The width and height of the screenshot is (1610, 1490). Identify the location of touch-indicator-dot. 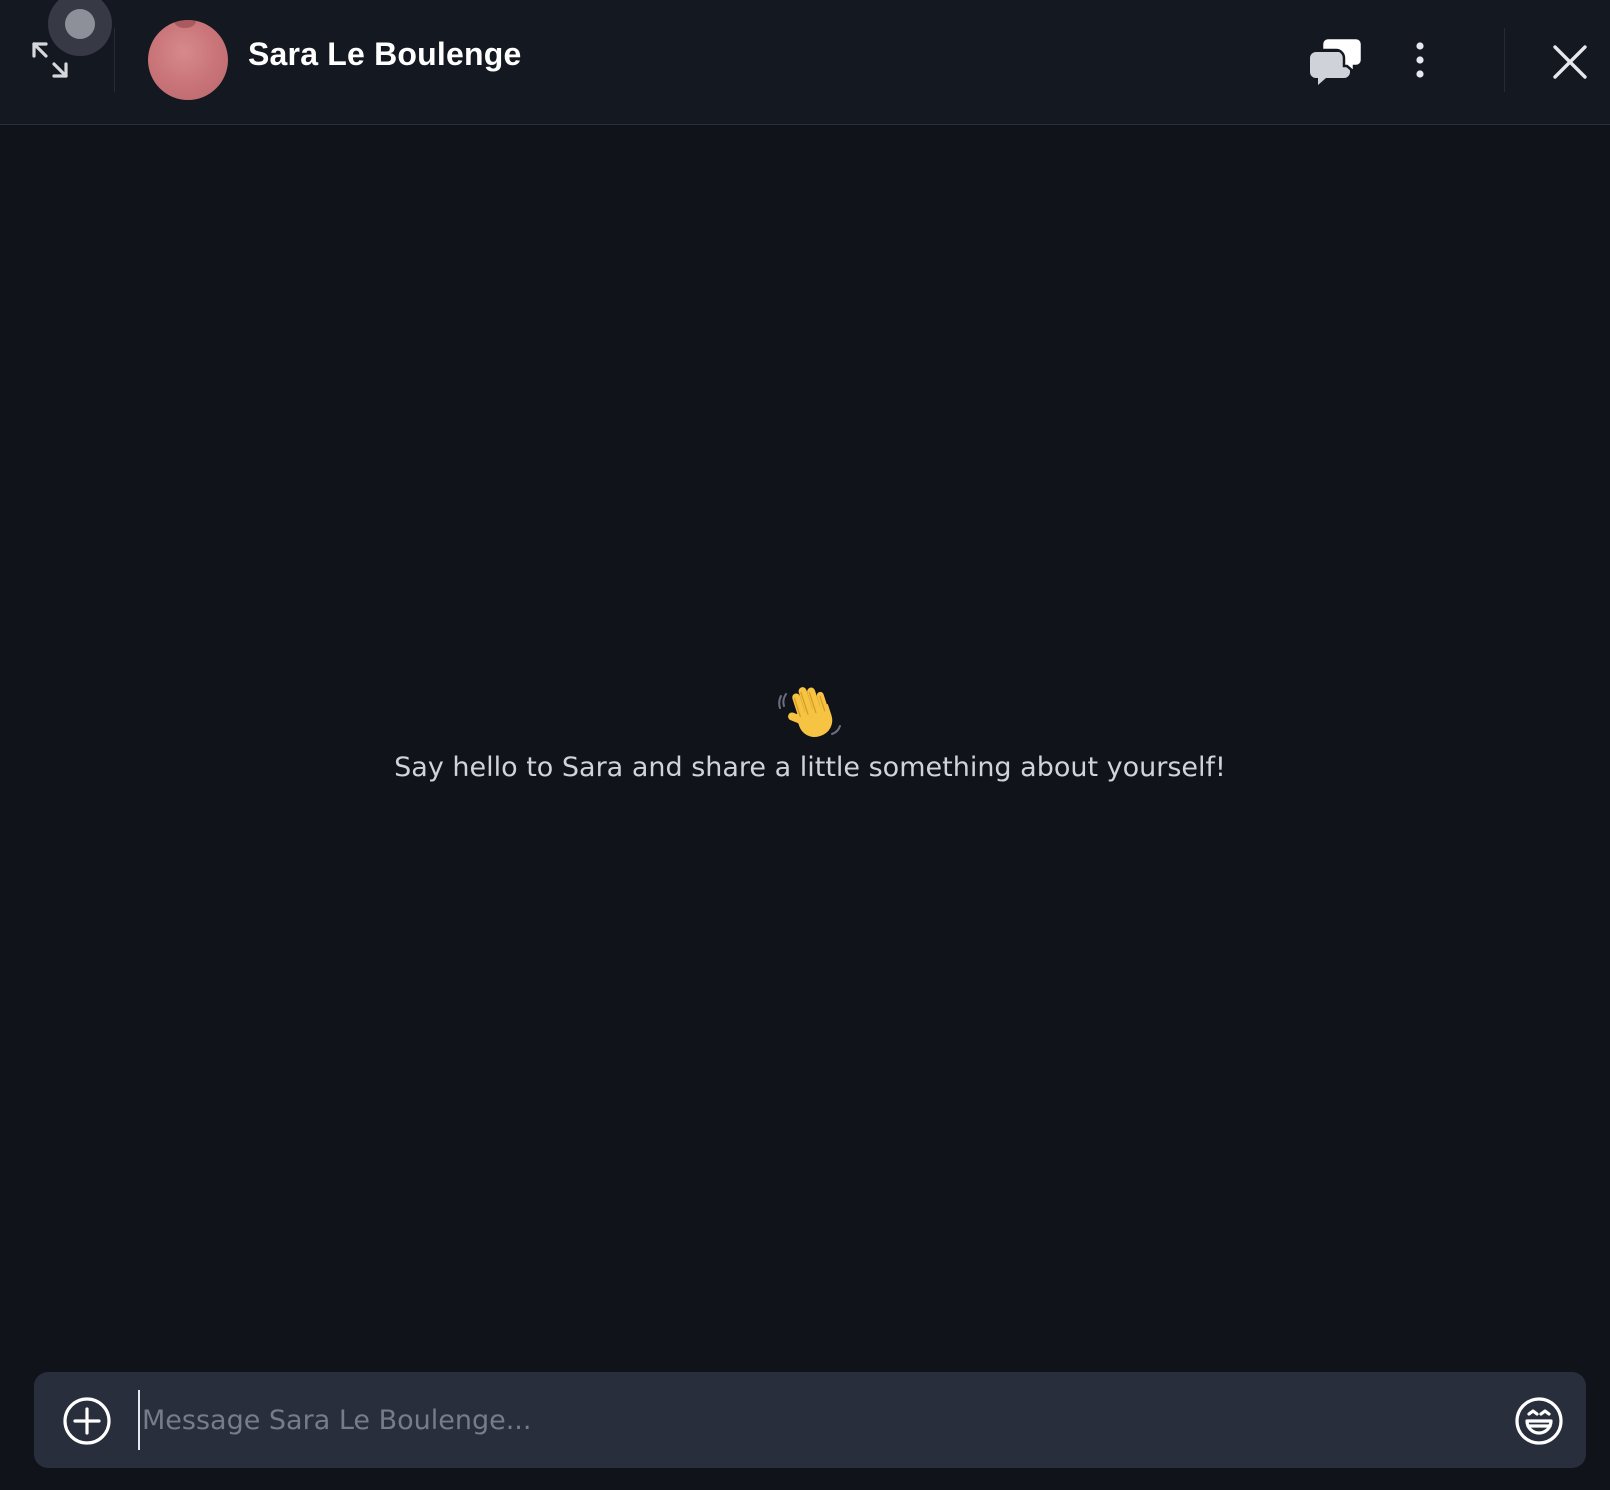
(80, 24).